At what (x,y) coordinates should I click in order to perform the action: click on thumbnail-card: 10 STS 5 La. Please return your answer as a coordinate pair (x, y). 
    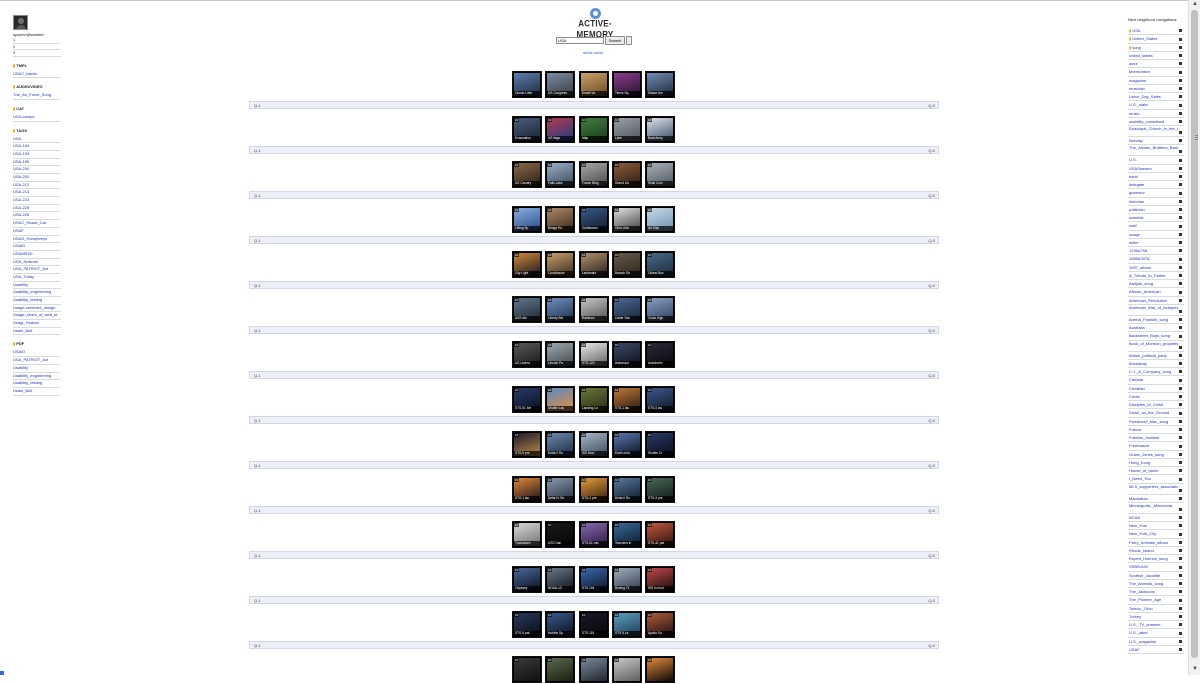
    Looking at the image, I should click on (627, 624).